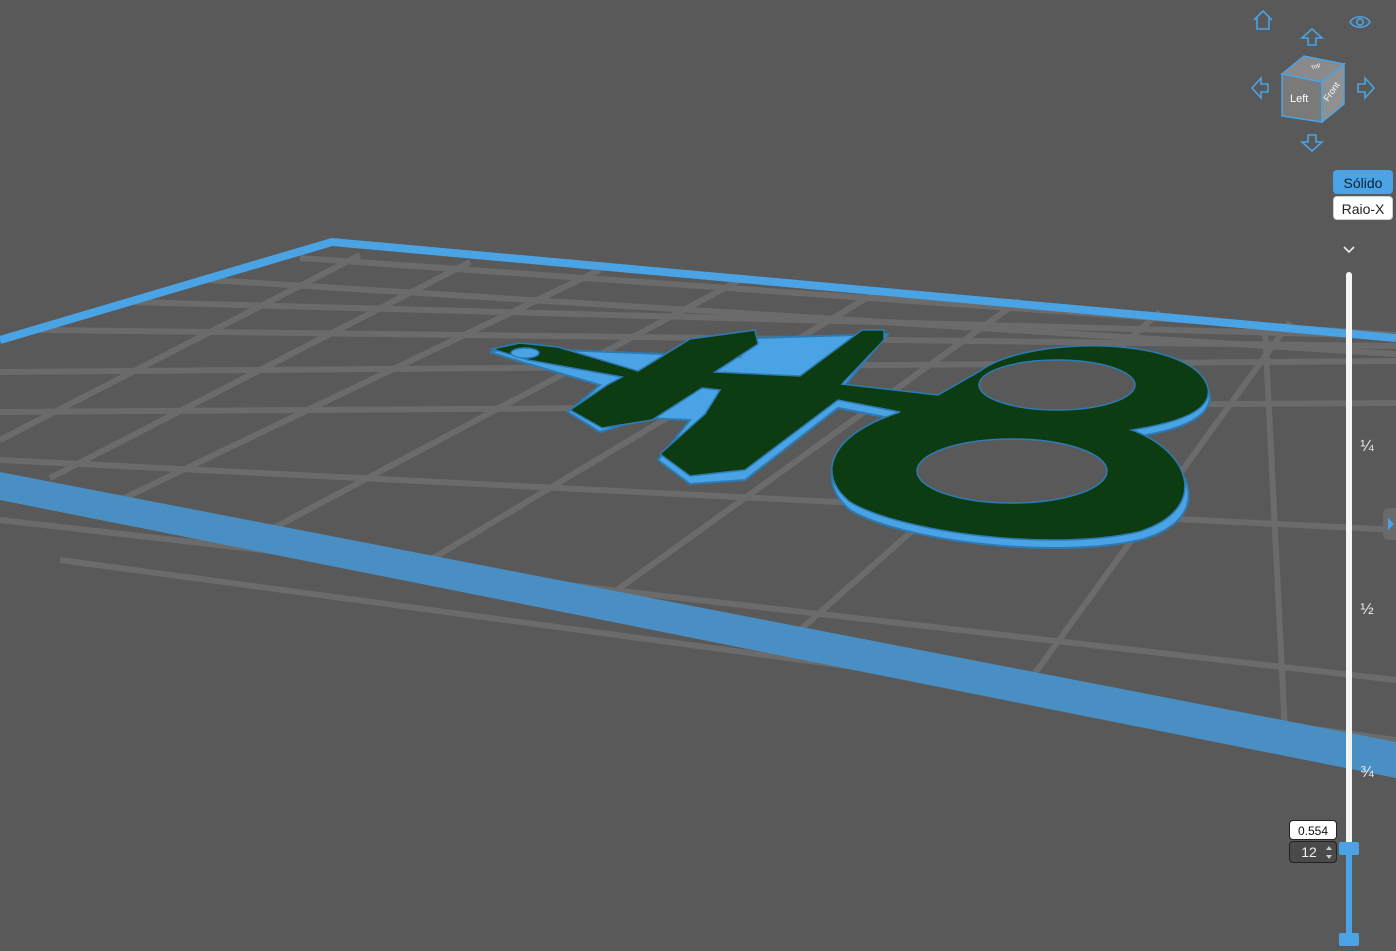 This screenshot has height=951, width=1396. I want to click on 3d-model, so click(850, 439).